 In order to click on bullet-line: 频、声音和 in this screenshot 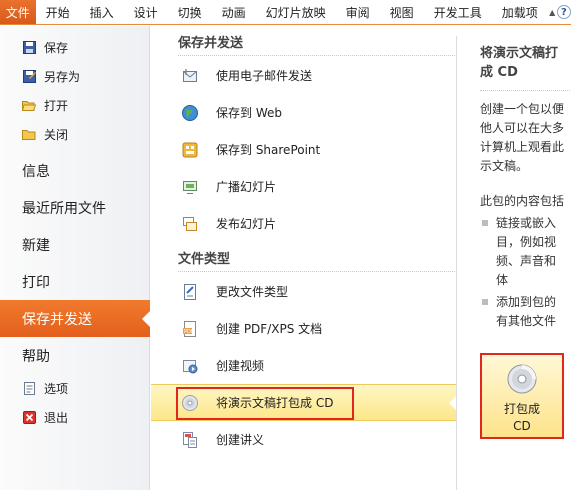, I will do `click(526, 261)`.